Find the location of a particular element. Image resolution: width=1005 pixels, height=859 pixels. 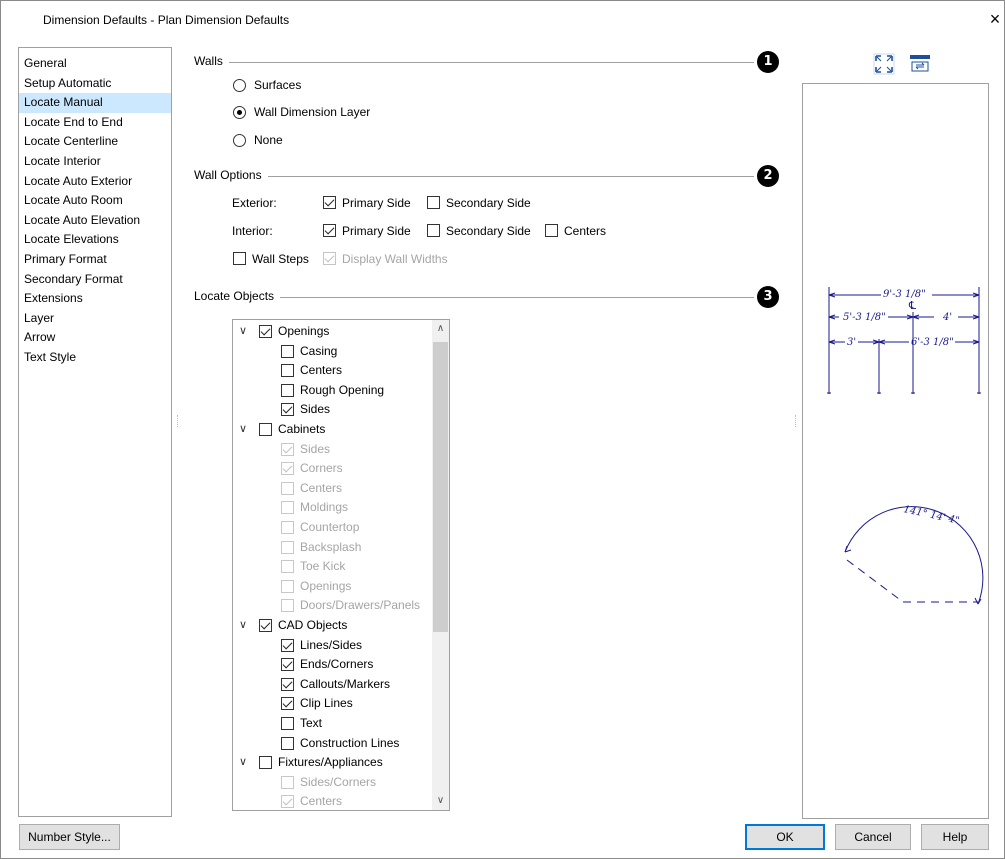

tree-group-row: ∨ Fixtures/Appliances is located at coordinates (333, 763).